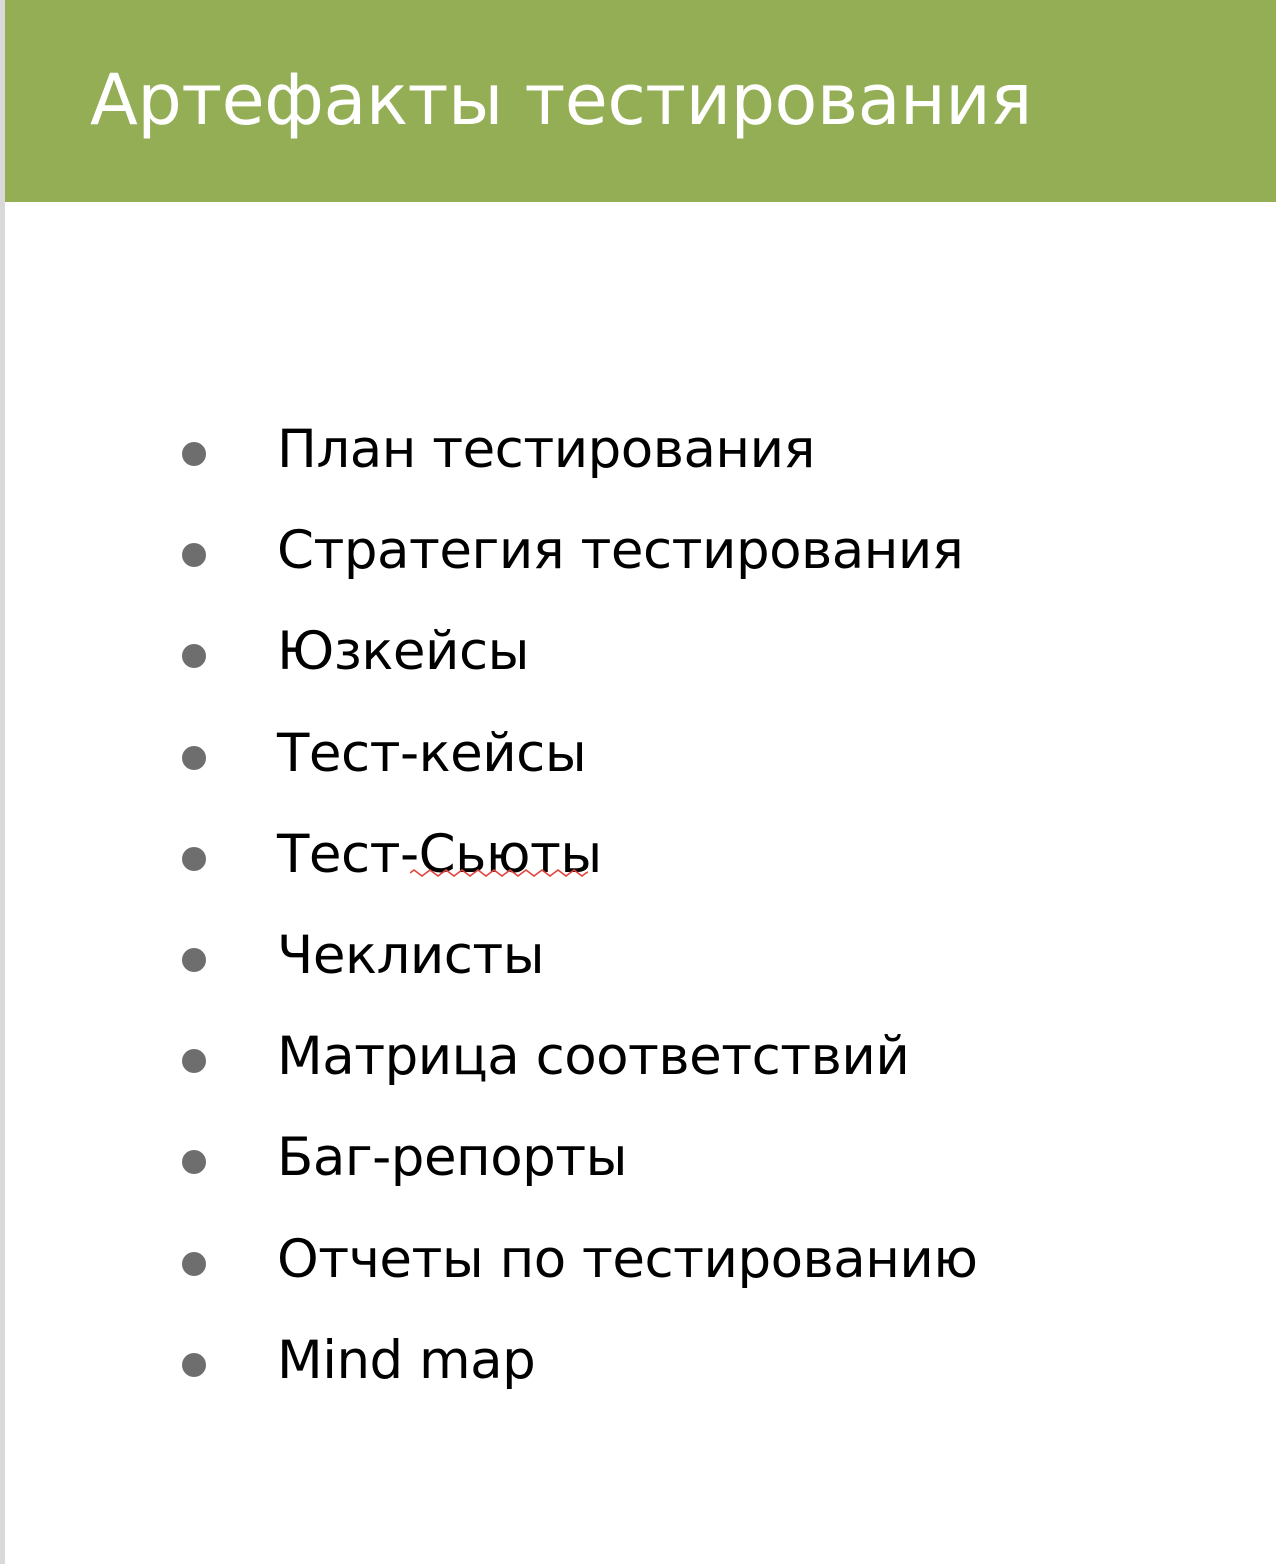 This screenshot has height=1564, width=1276. What do you see at coordinates (546, 449) in the screenshot?
I see `list-item-text: План тестирования` at bounding box center [546, 449].